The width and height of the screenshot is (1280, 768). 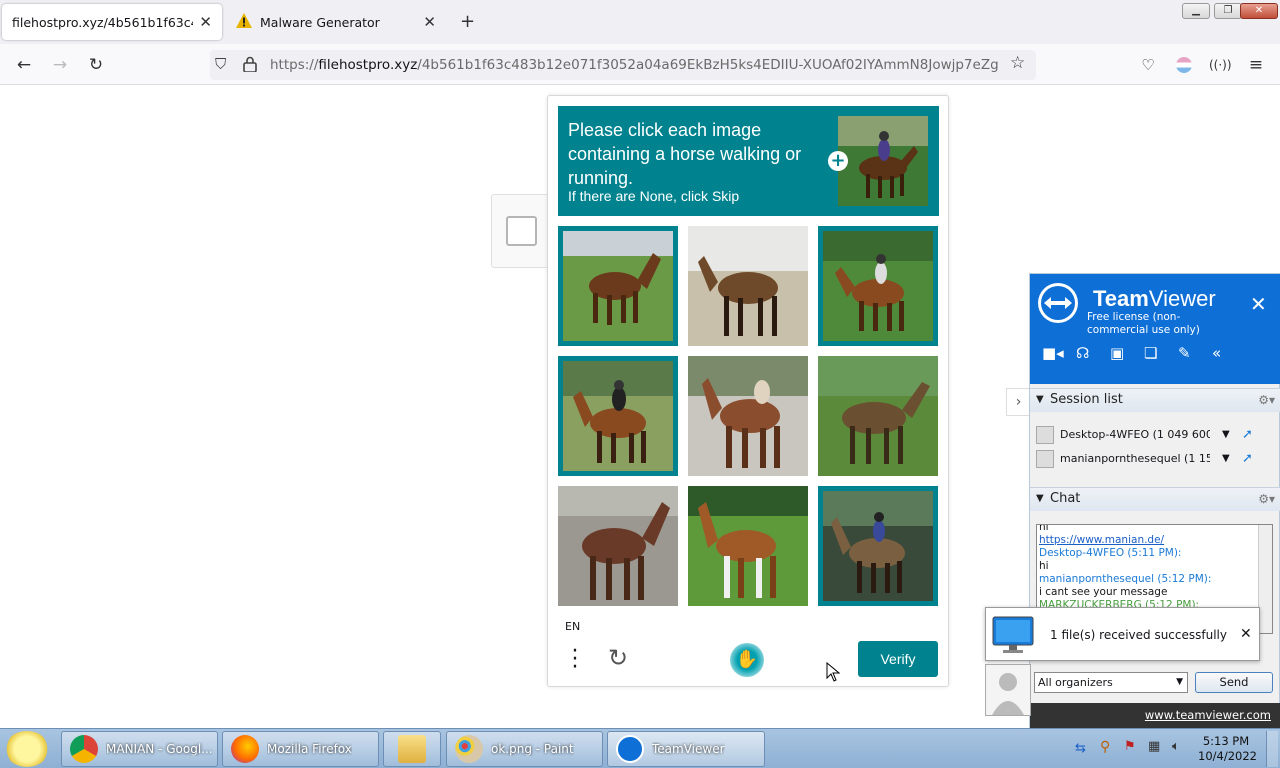 I want to click on tab-filehostpro: filehostpro.xyz/4b561b1f63c483b12e ✕, so click(x=112, y=22).